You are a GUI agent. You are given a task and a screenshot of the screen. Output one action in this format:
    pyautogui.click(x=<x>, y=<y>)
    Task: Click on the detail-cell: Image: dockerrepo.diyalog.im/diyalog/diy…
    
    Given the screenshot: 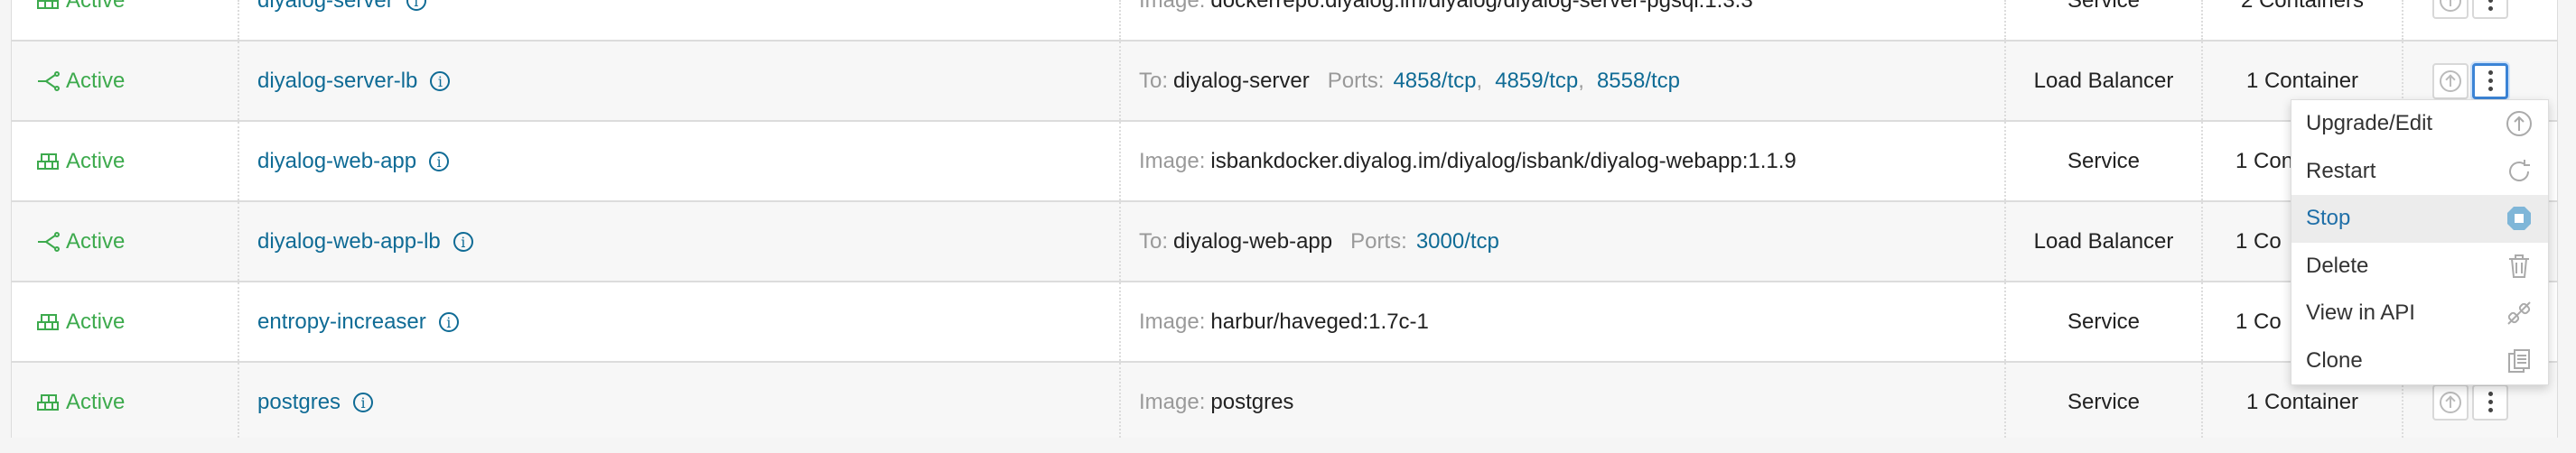 What is the action you would take?
    pyautogui.click(x=1446, y=20)
    